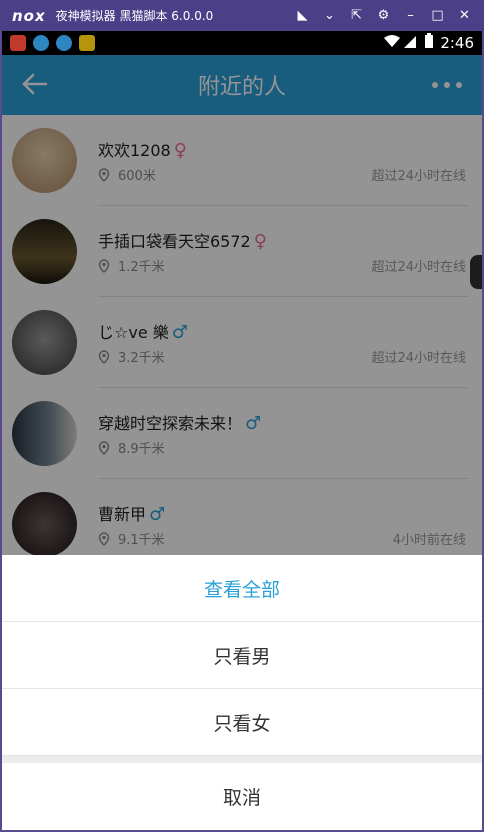 This screenshot has height=832, width=484. What do you see at coordinates (437, 15) in the screenshot?
I see `emulator-maximize-button: □` at bounding box center [437, 15].